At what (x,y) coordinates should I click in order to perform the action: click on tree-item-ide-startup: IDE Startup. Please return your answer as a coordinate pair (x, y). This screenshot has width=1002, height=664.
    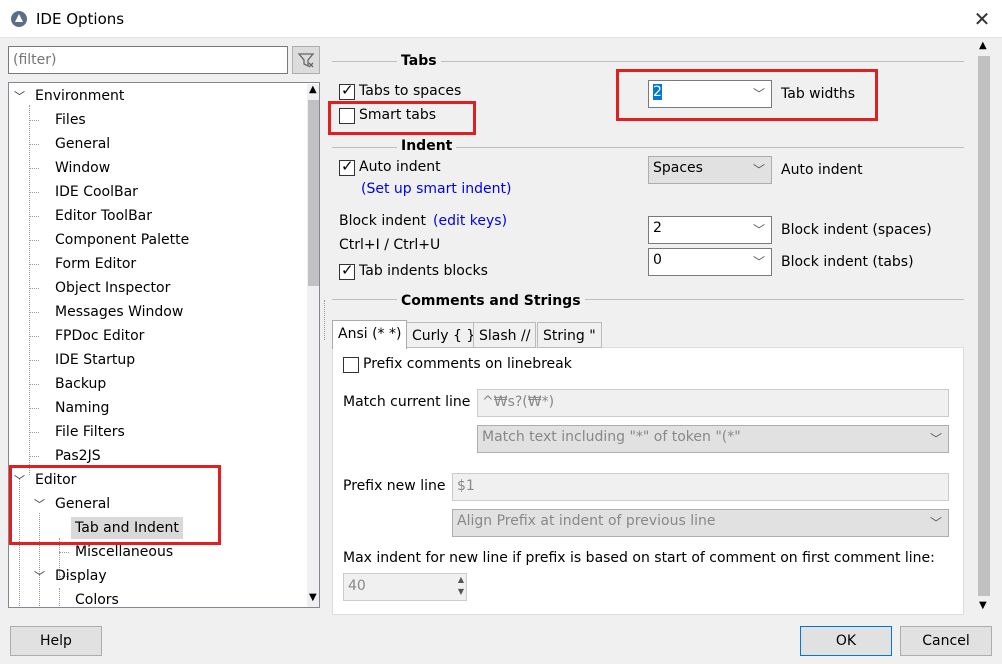
    Looking at the image, I should click on (95, 360).